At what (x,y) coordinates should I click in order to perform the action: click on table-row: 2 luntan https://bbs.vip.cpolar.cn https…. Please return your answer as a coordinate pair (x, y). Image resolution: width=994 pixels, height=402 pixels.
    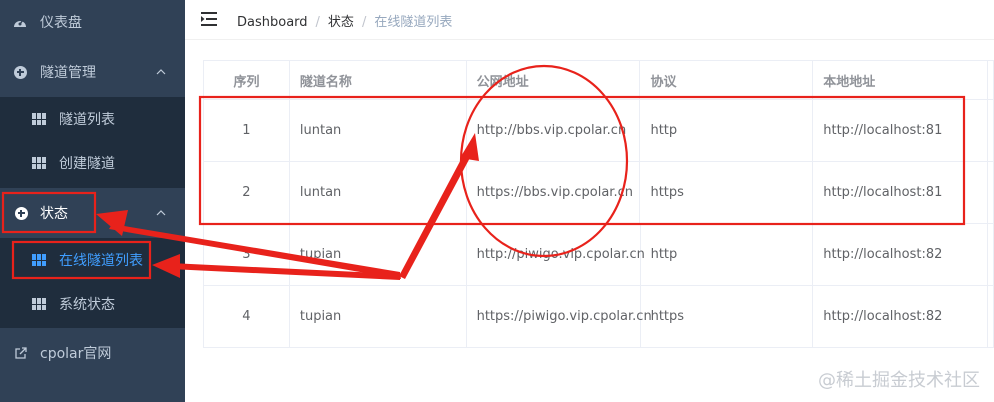
    Looking at the image, I should click on (599, 193).